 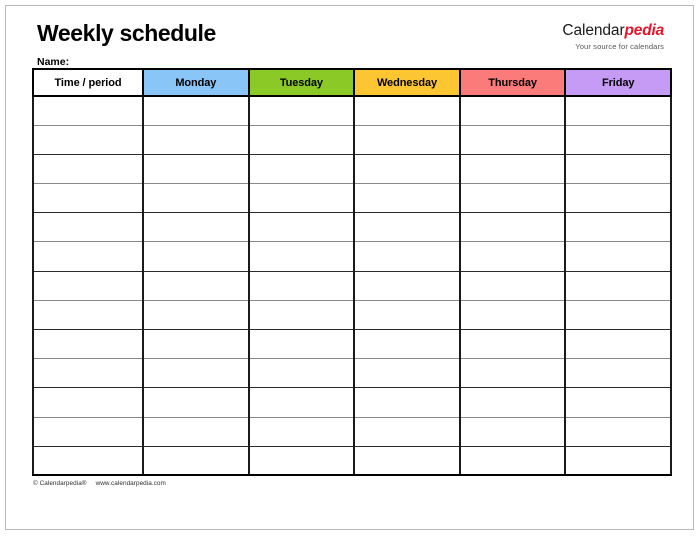 What do you see at coordinates (407, 82) in the screenshot?
I see `column-header-wednesday: Wednesday` at bounding box center [407, 82].